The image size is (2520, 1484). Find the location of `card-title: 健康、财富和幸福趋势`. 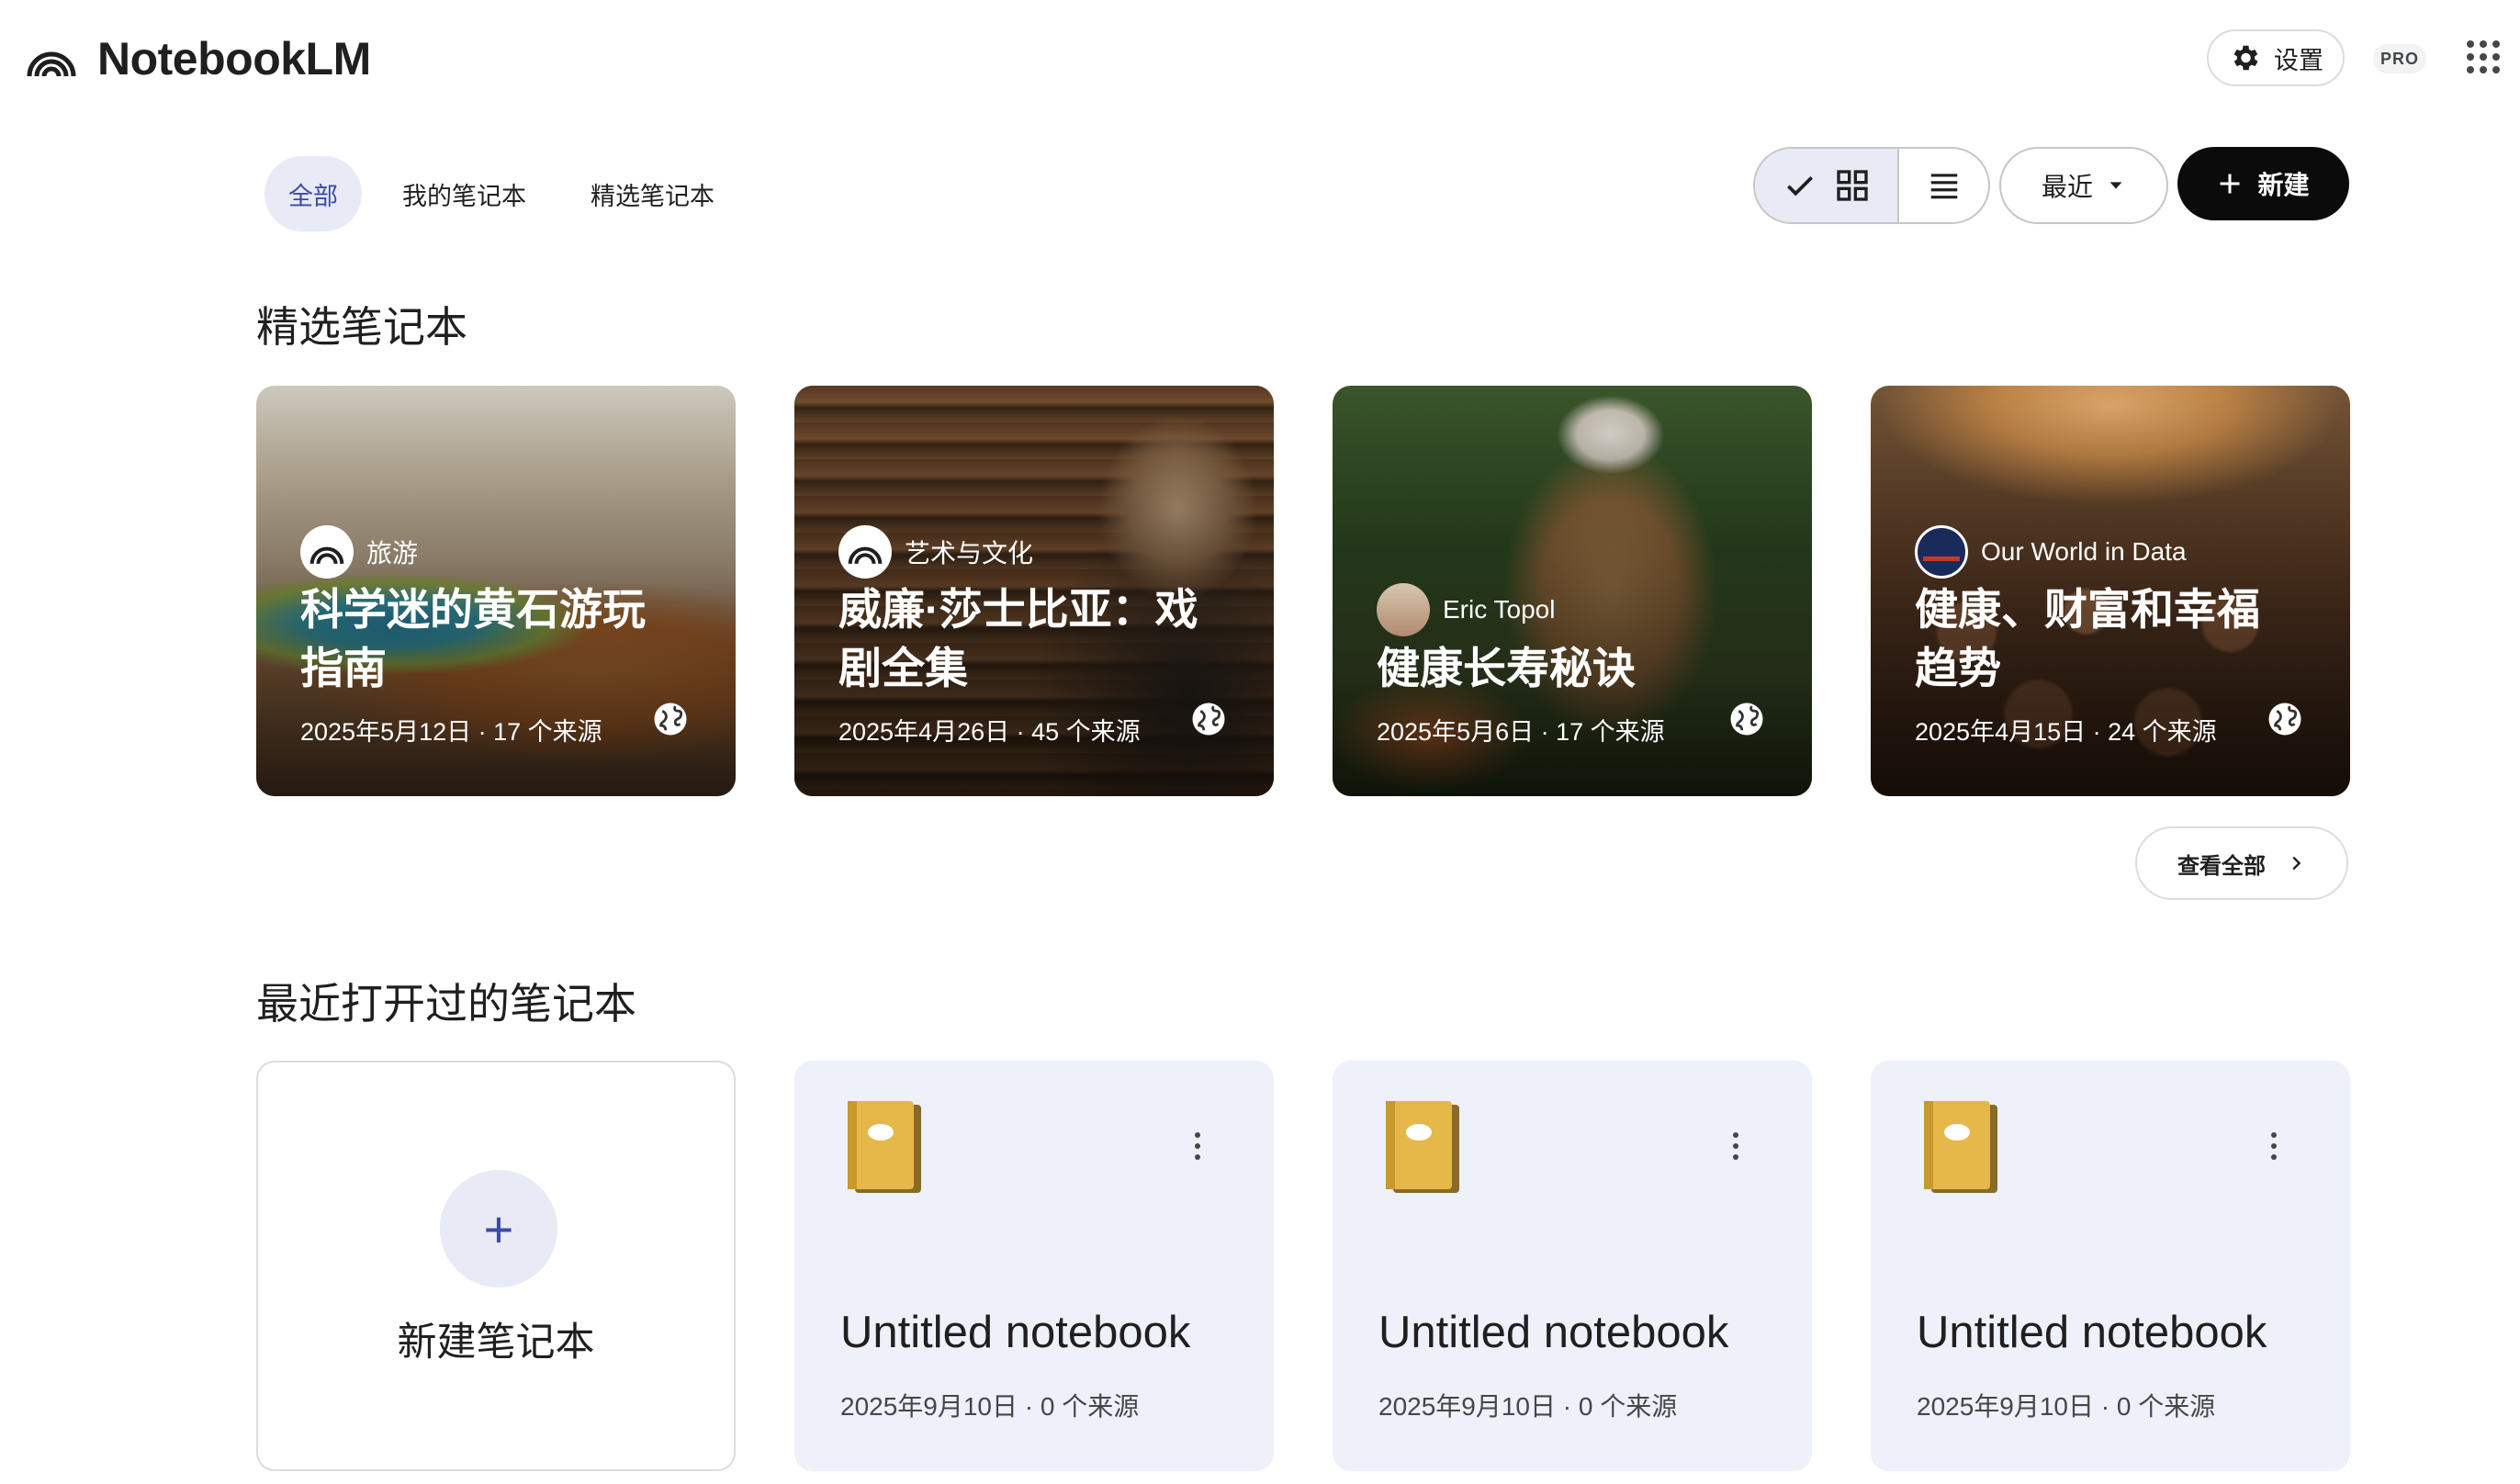

card-title: 健康、财富和幸福趋势 is located at coordinates (2087, 638).